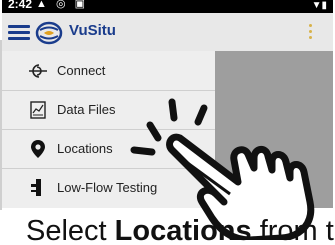 This screenshot has height=245, width=335. I want to click on more-vert-icon, so click(310, 33).